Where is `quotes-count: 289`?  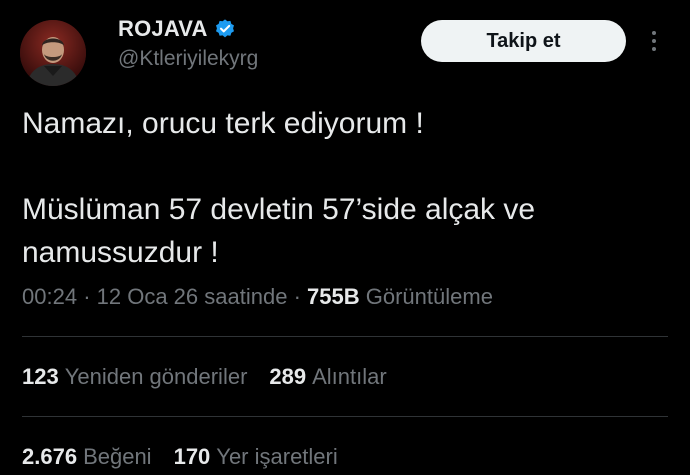
quotes-count: 289 is located at coordinates (288, 376).